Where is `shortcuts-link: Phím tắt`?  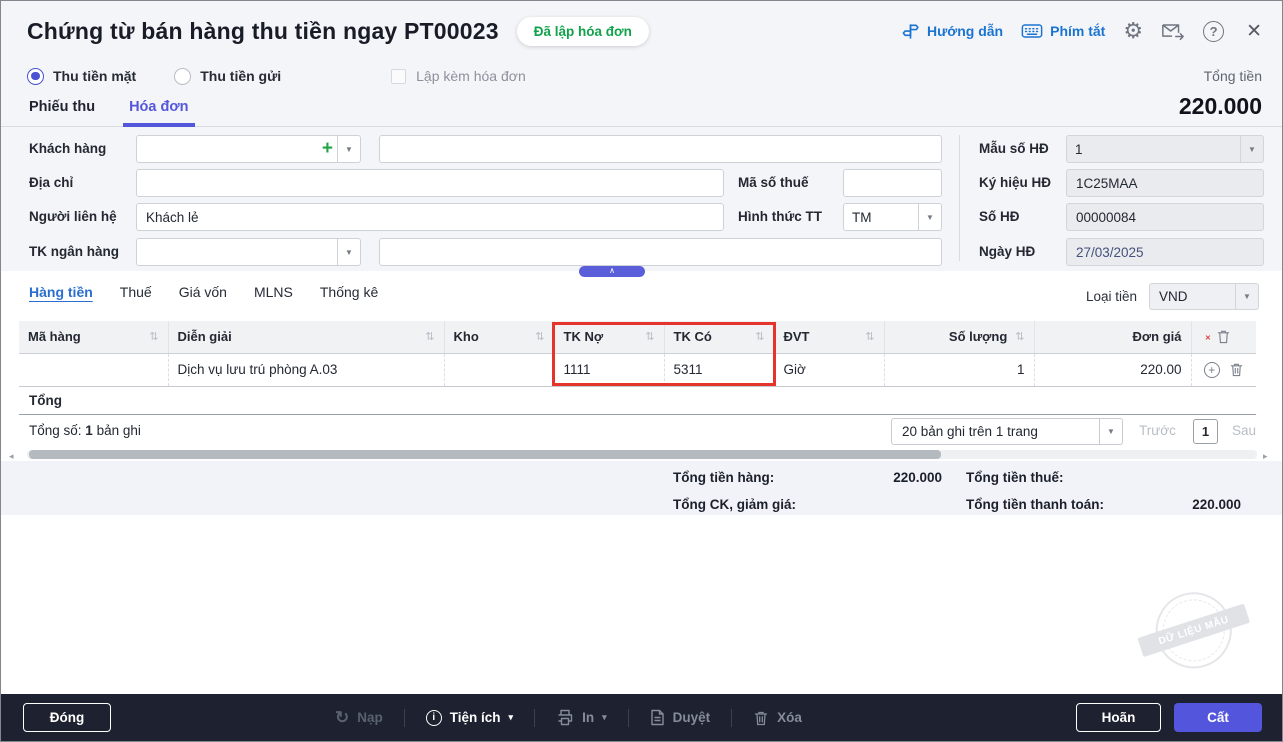 shortcuts-link: Phím tắt is located at coordinates (1063, 31).